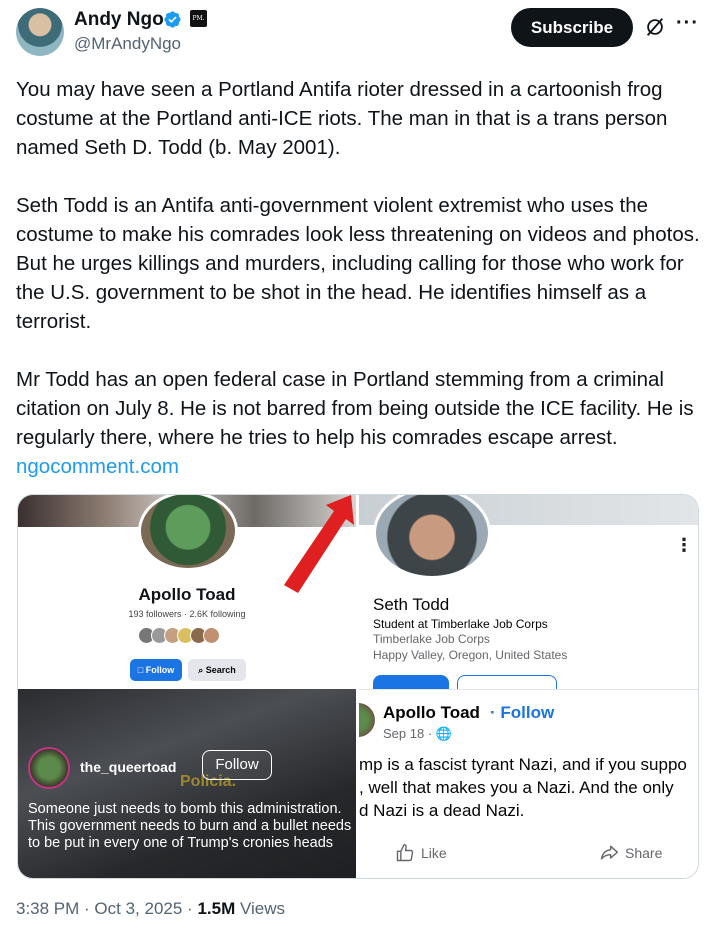  What do you see at coordinates (128, 767) in the screenshot?
I see `reel-username: the_queertoad` at bounding box center [128, 767].